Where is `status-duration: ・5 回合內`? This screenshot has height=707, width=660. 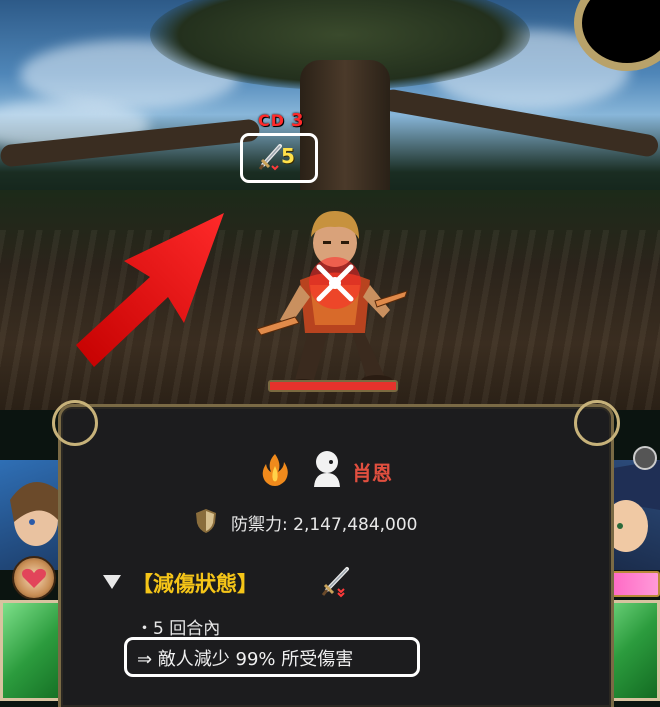 status-duration: ・5 回合內 is located at coordinates (178, 629).